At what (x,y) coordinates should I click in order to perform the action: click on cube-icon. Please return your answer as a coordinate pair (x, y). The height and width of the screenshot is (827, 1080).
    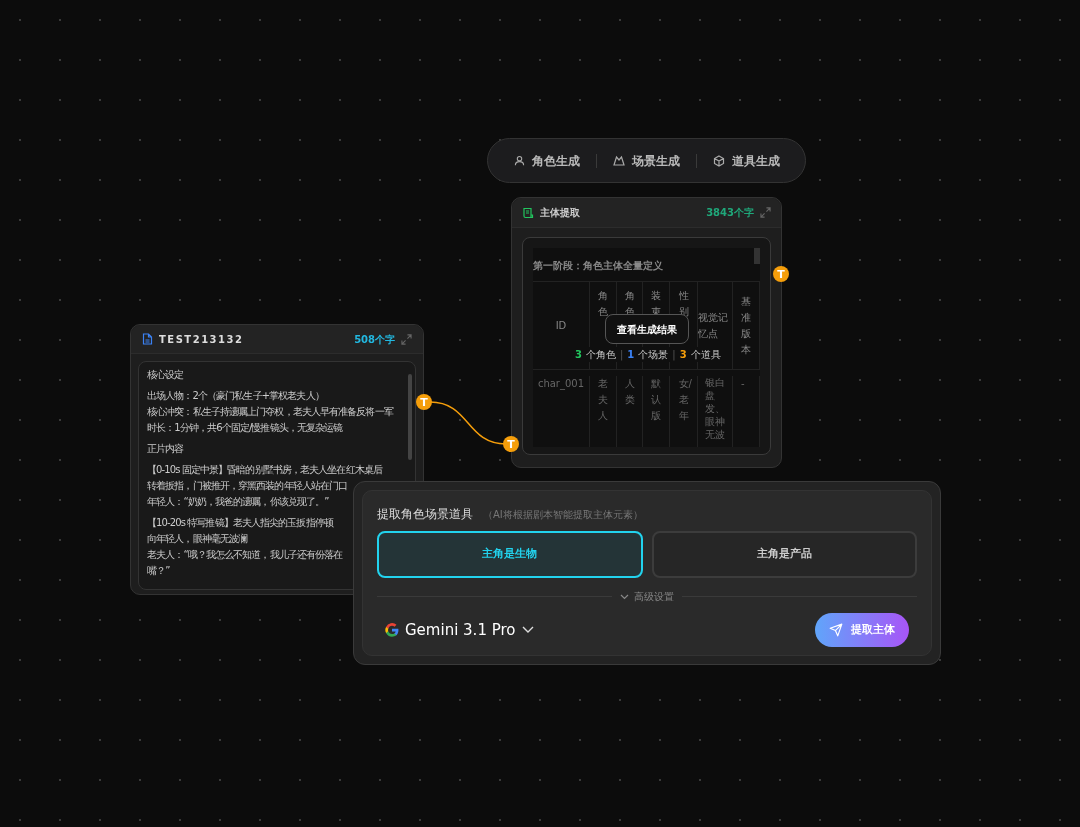
    Looking at the image, I should click on (718, 160).